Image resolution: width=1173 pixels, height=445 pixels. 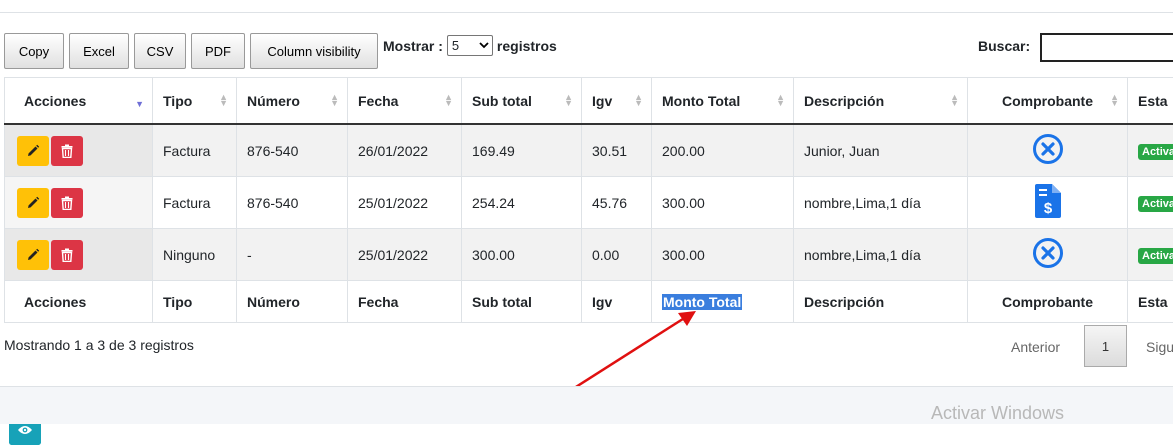 I want to click on page-length-suffix: registros, so click(x=527, y=46).